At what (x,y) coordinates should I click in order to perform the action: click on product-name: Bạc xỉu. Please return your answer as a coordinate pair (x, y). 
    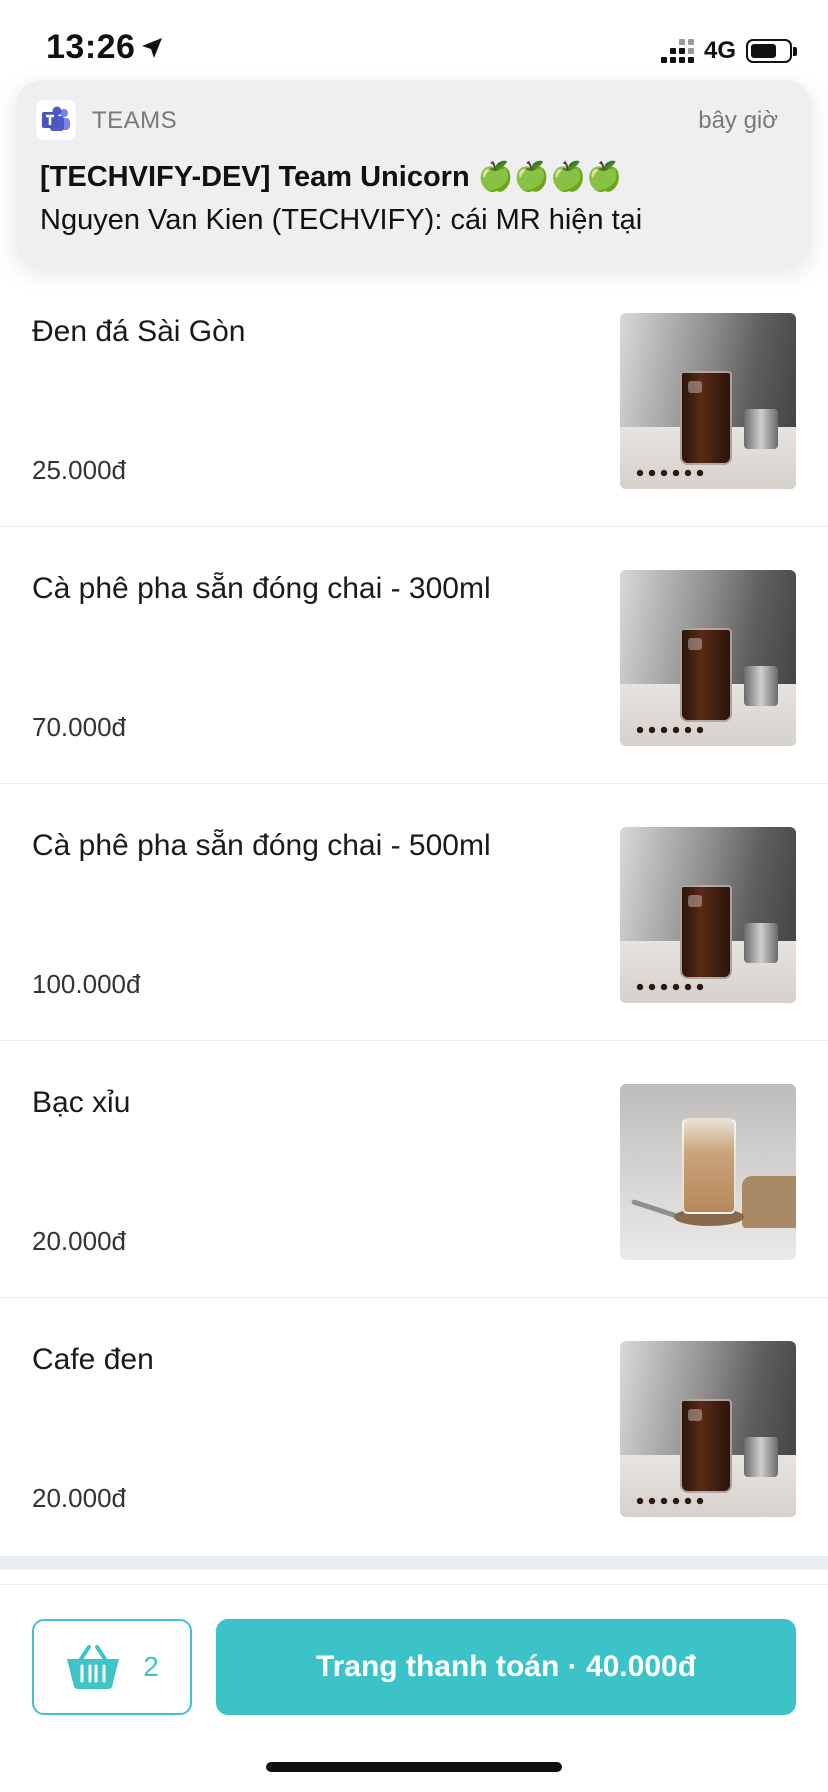
    Looking at the image, I should click on (81, 1102).